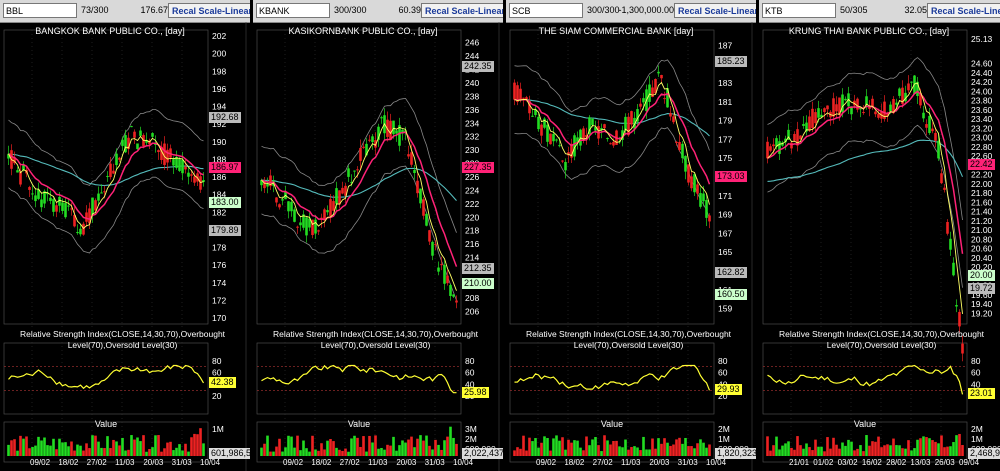 This screenshot has width=1000, height=471. What do you see at coordinates (359, 424) in the screenshot?
I see `volume-title: Value` at bounding box center [359, 424].